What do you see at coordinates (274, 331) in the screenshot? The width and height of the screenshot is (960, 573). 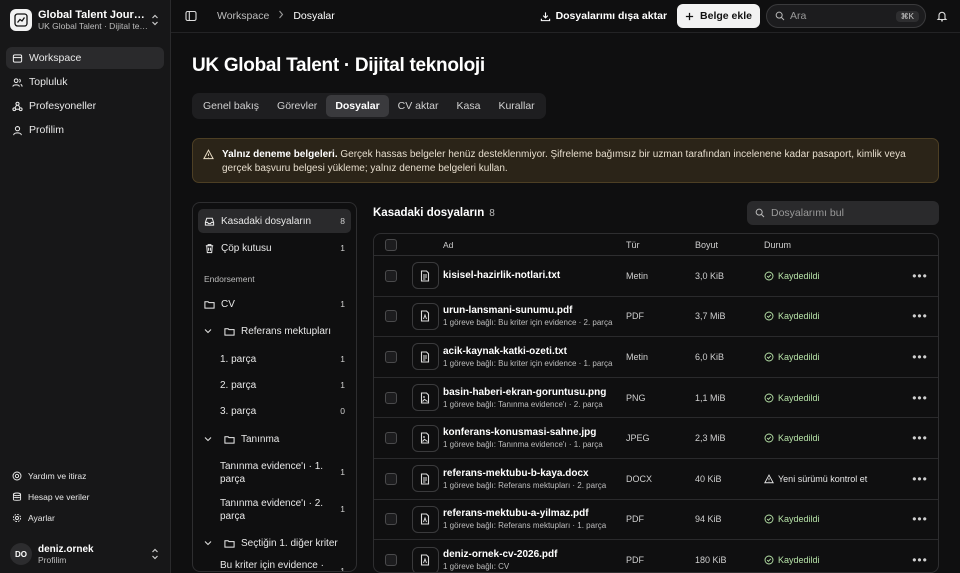 I see `folder-references: Referans mektupları` at bounding box center [274, 331].